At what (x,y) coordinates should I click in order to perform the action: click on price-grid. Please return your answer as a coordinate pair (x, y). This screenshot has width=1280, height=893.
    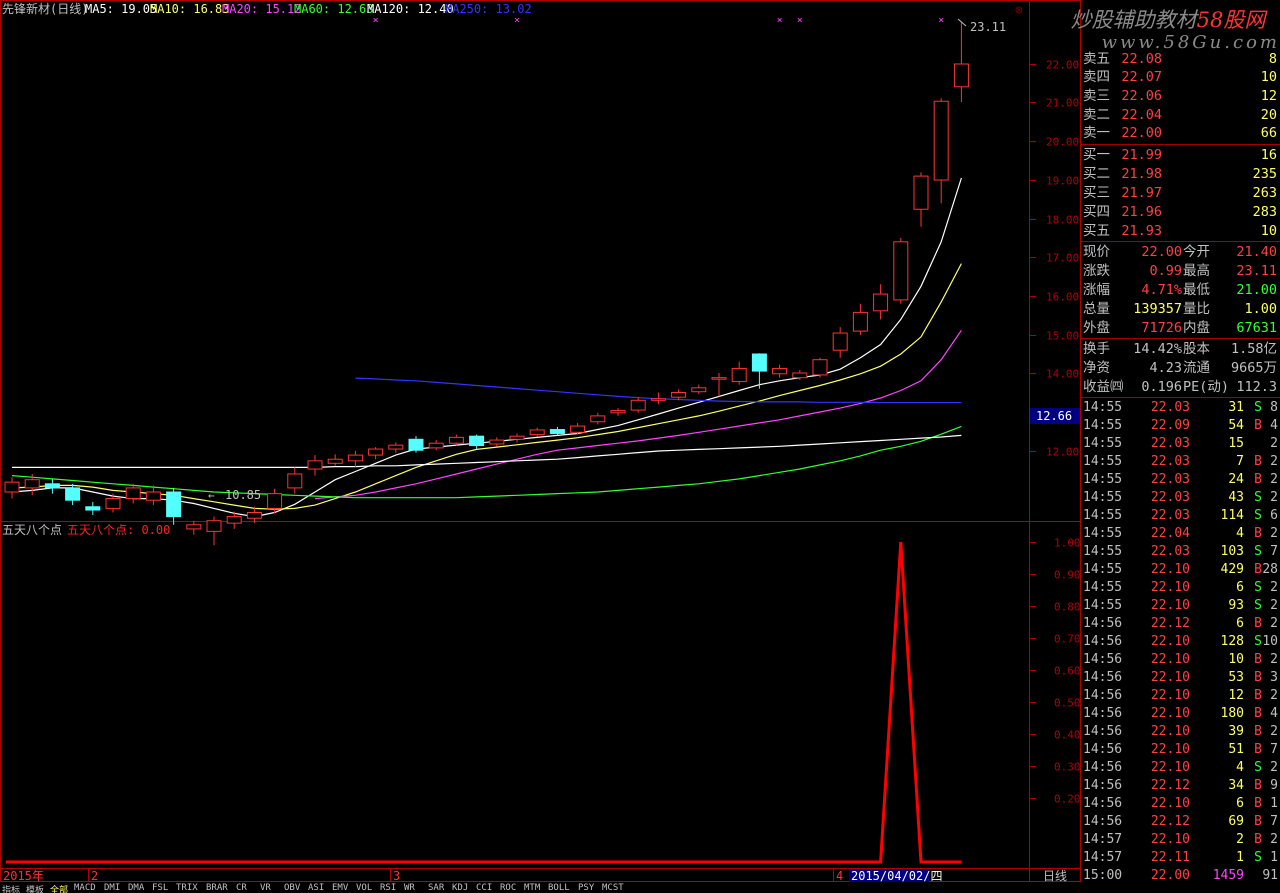
    Looking at the image, I should click on (1033, 258).